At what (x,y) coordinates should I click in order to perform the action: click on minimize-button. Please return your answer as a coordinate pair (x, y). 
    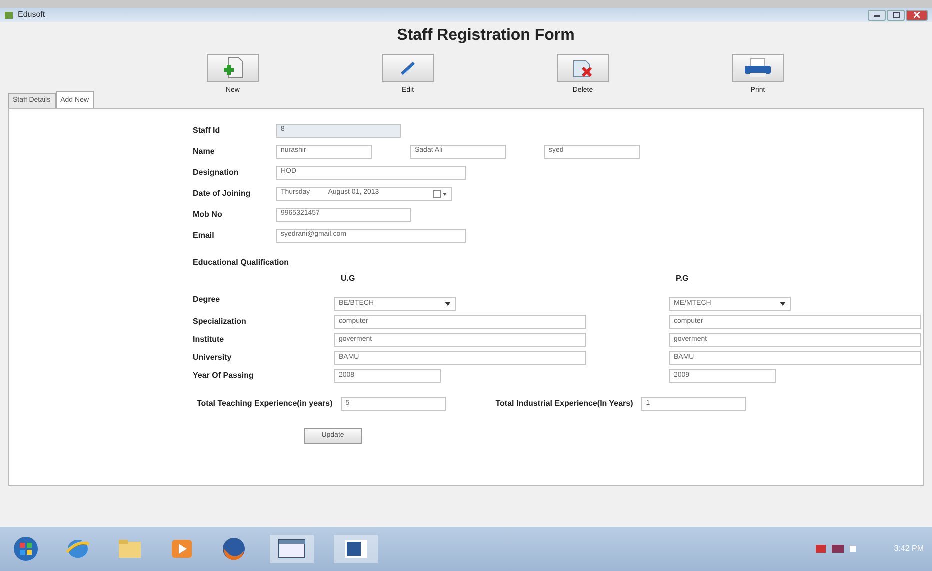
    Looking at the image, I should click on (877, 15).